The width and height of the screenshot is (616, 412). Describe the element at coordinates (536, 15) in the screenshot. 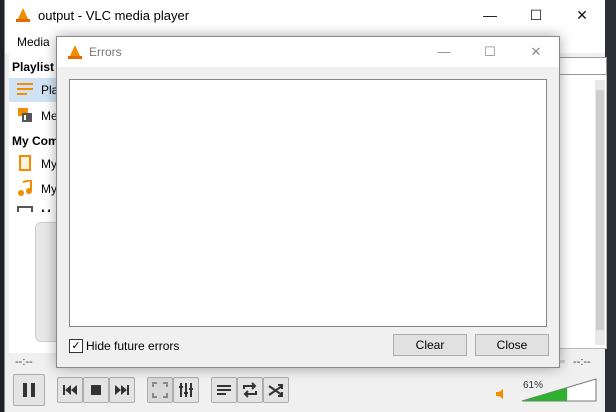

I see `maximize-button: ☐` at that location.